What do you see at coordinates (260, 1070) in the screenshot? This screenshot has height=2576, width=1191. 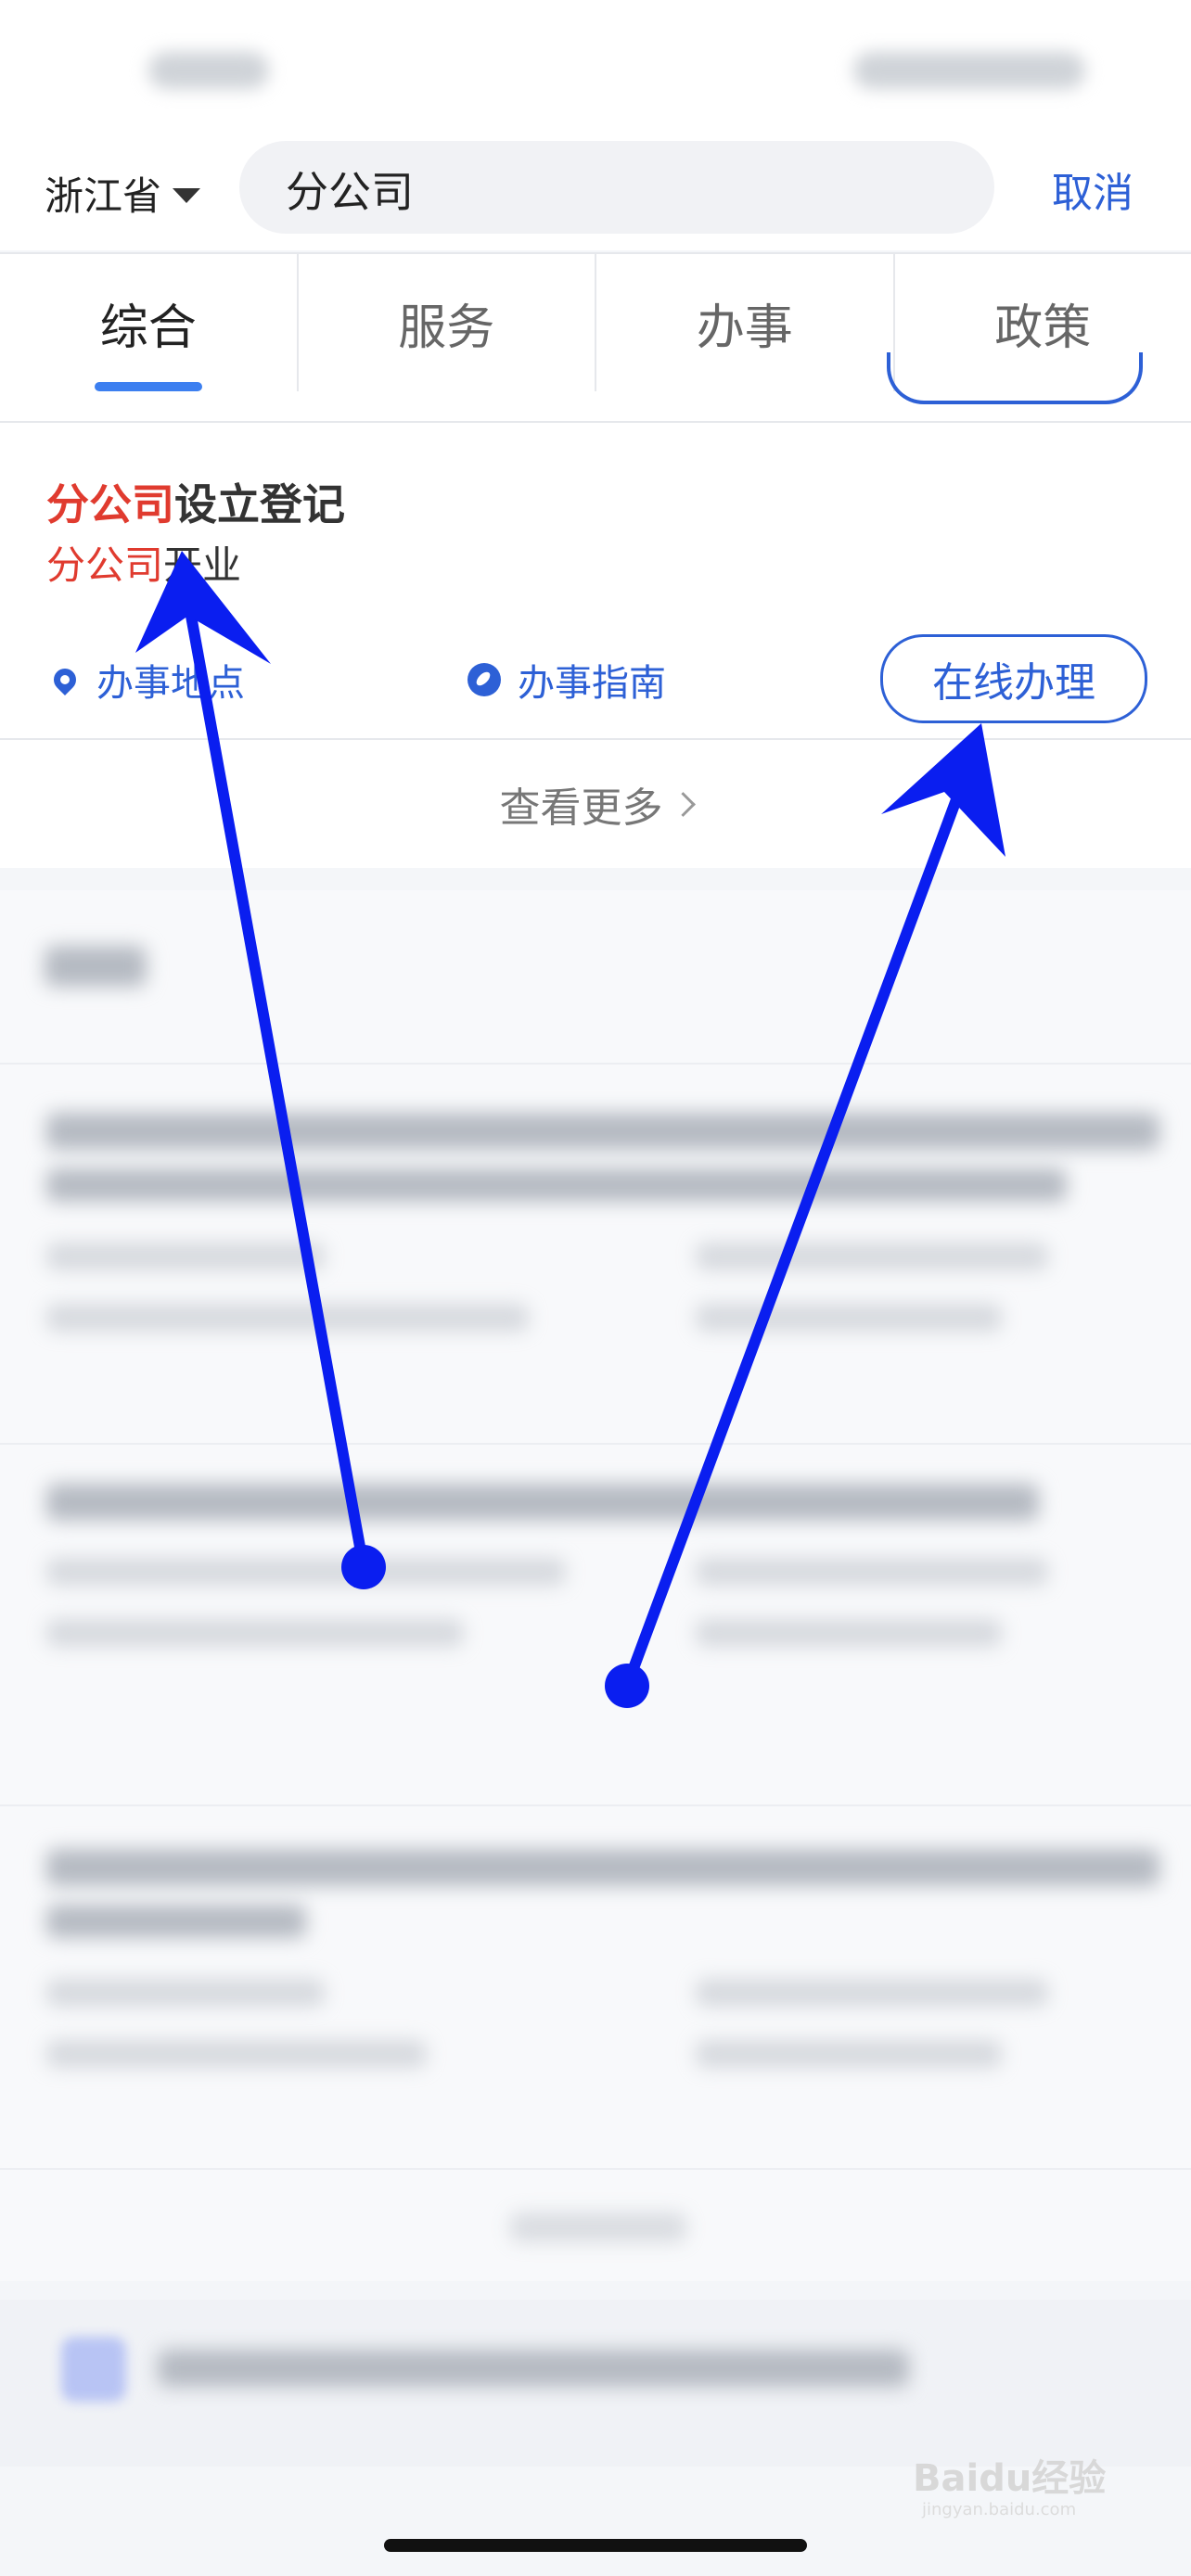 I see `annotation-arrow-left` at bounding box center [260, 1070].